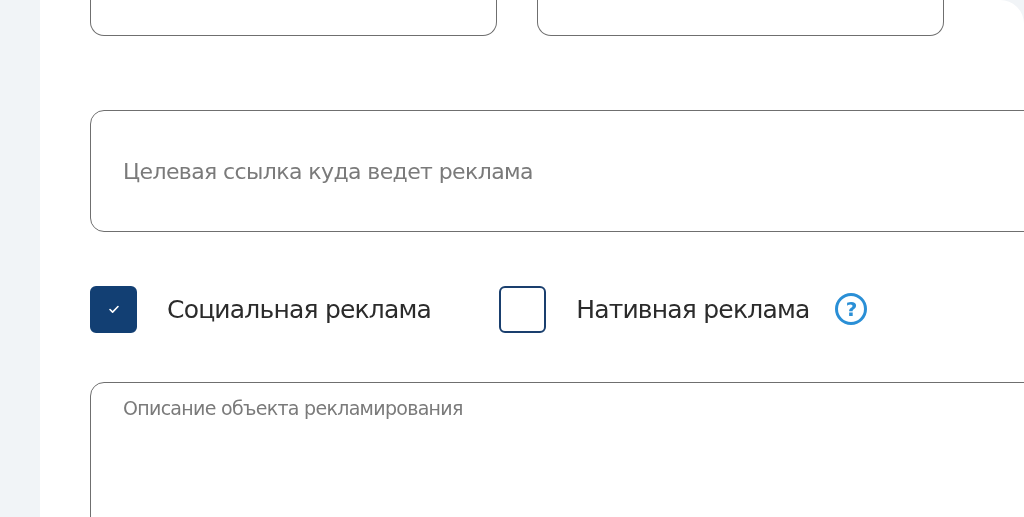 This screenshot has height=517, width=1024. Describe the element at coordinates (693, 309) in the screenshot. I see `checkbox-label: Нативная реклама` at that location.